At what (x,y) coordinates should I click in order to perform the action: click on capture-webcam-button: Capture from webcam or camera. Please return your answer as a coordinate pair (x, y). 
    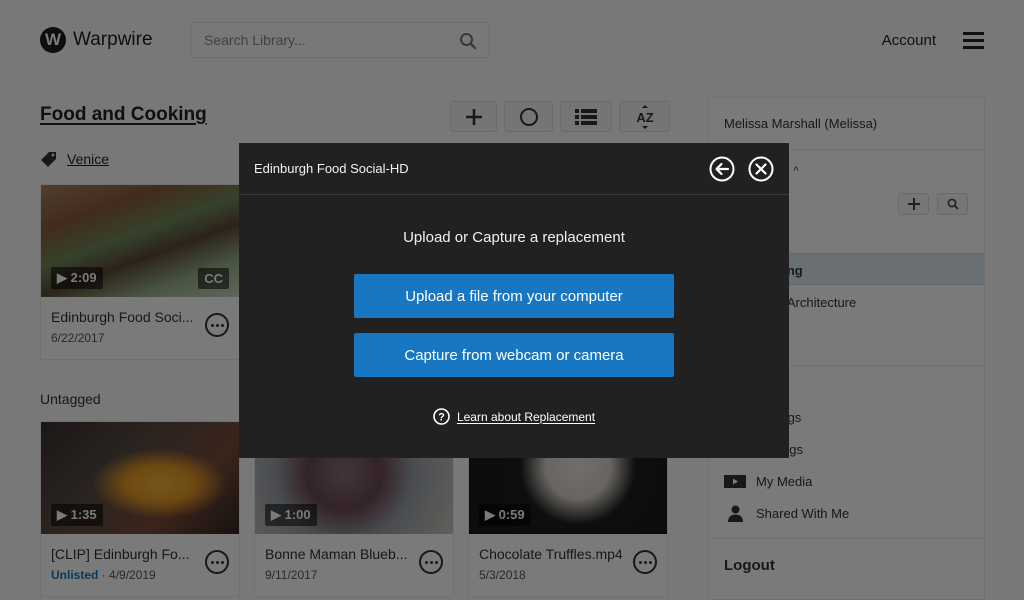
    Looking at the image, I should click on (514, 355).